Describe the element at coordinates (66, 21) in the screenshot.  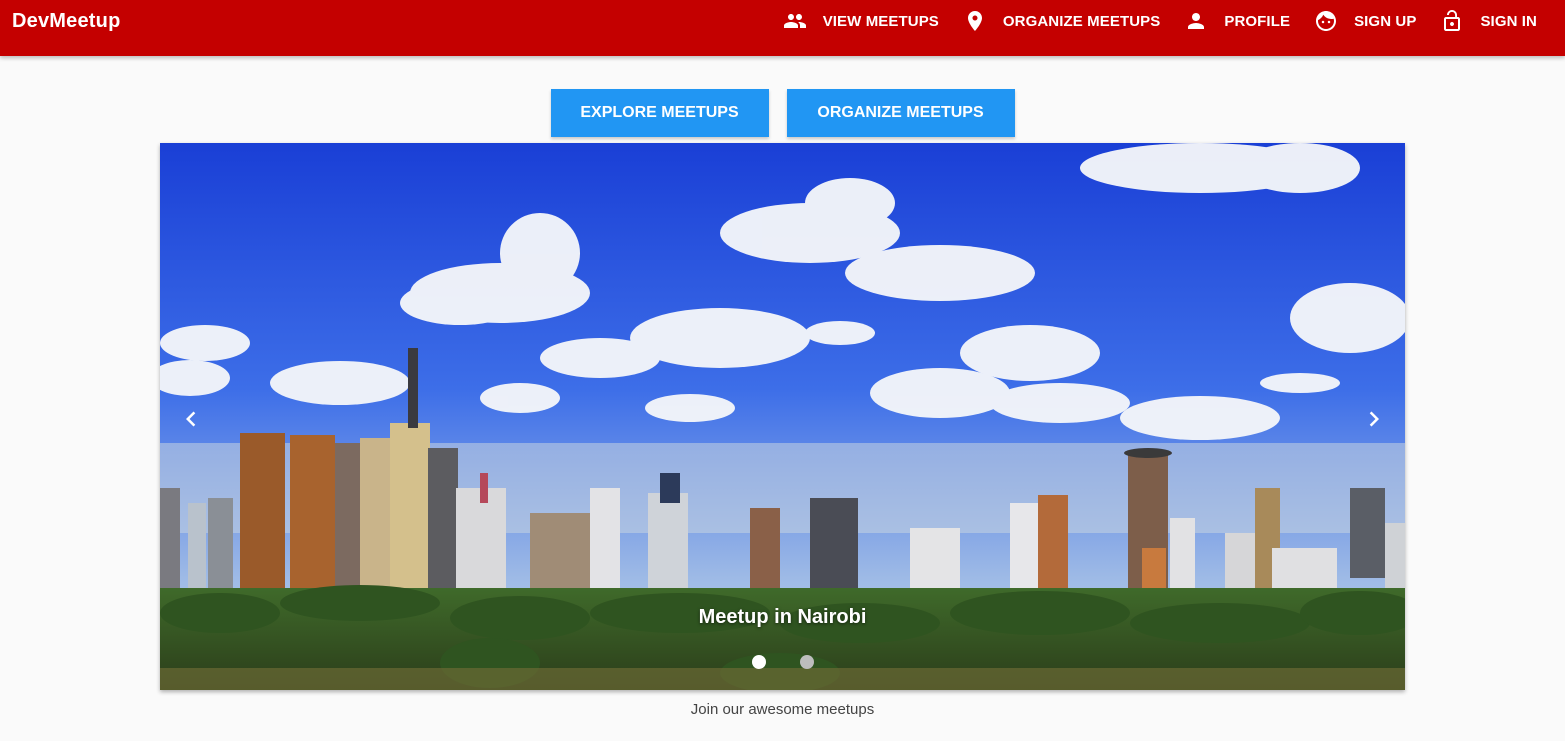
I see `app-title: DevMeetup` at that location.